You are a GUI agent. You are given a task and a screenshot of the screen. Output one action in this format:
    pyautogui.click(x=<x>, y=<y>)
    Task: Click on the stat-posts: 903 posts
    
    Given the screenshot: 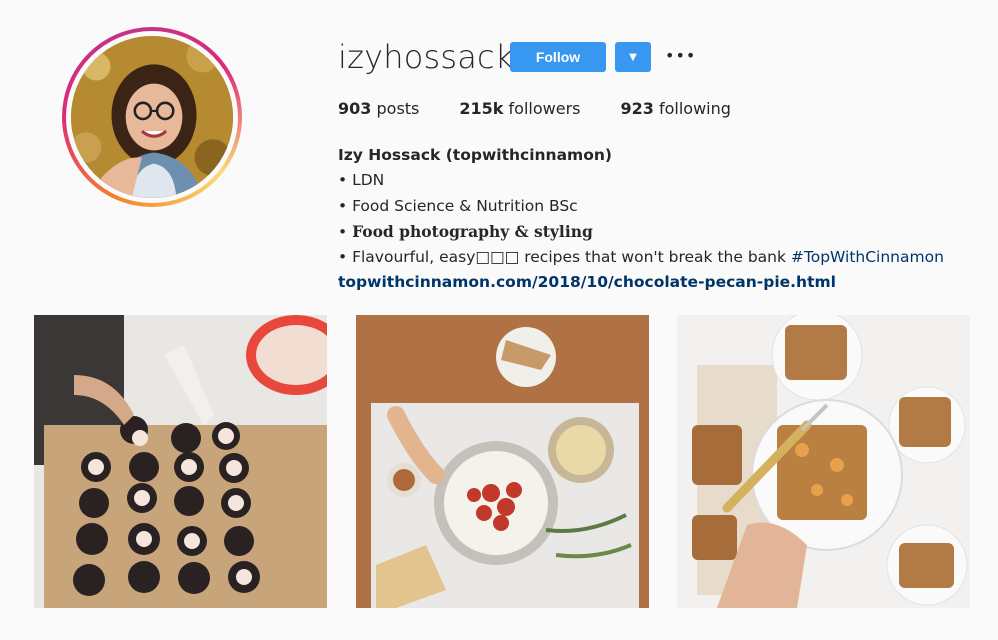 What is the action you would take?
    pyautogui.click(x=378, y=108)
    